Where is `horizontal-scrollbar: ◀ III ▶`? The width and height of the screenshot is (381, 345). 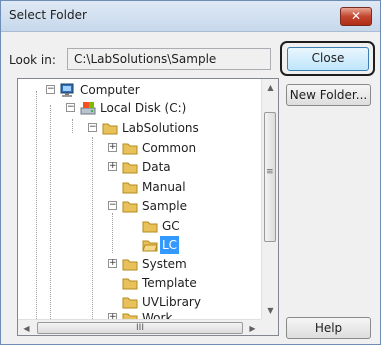
horizontal-scrollbar: ◀ III ▶ is located at coordinates (139, 327).